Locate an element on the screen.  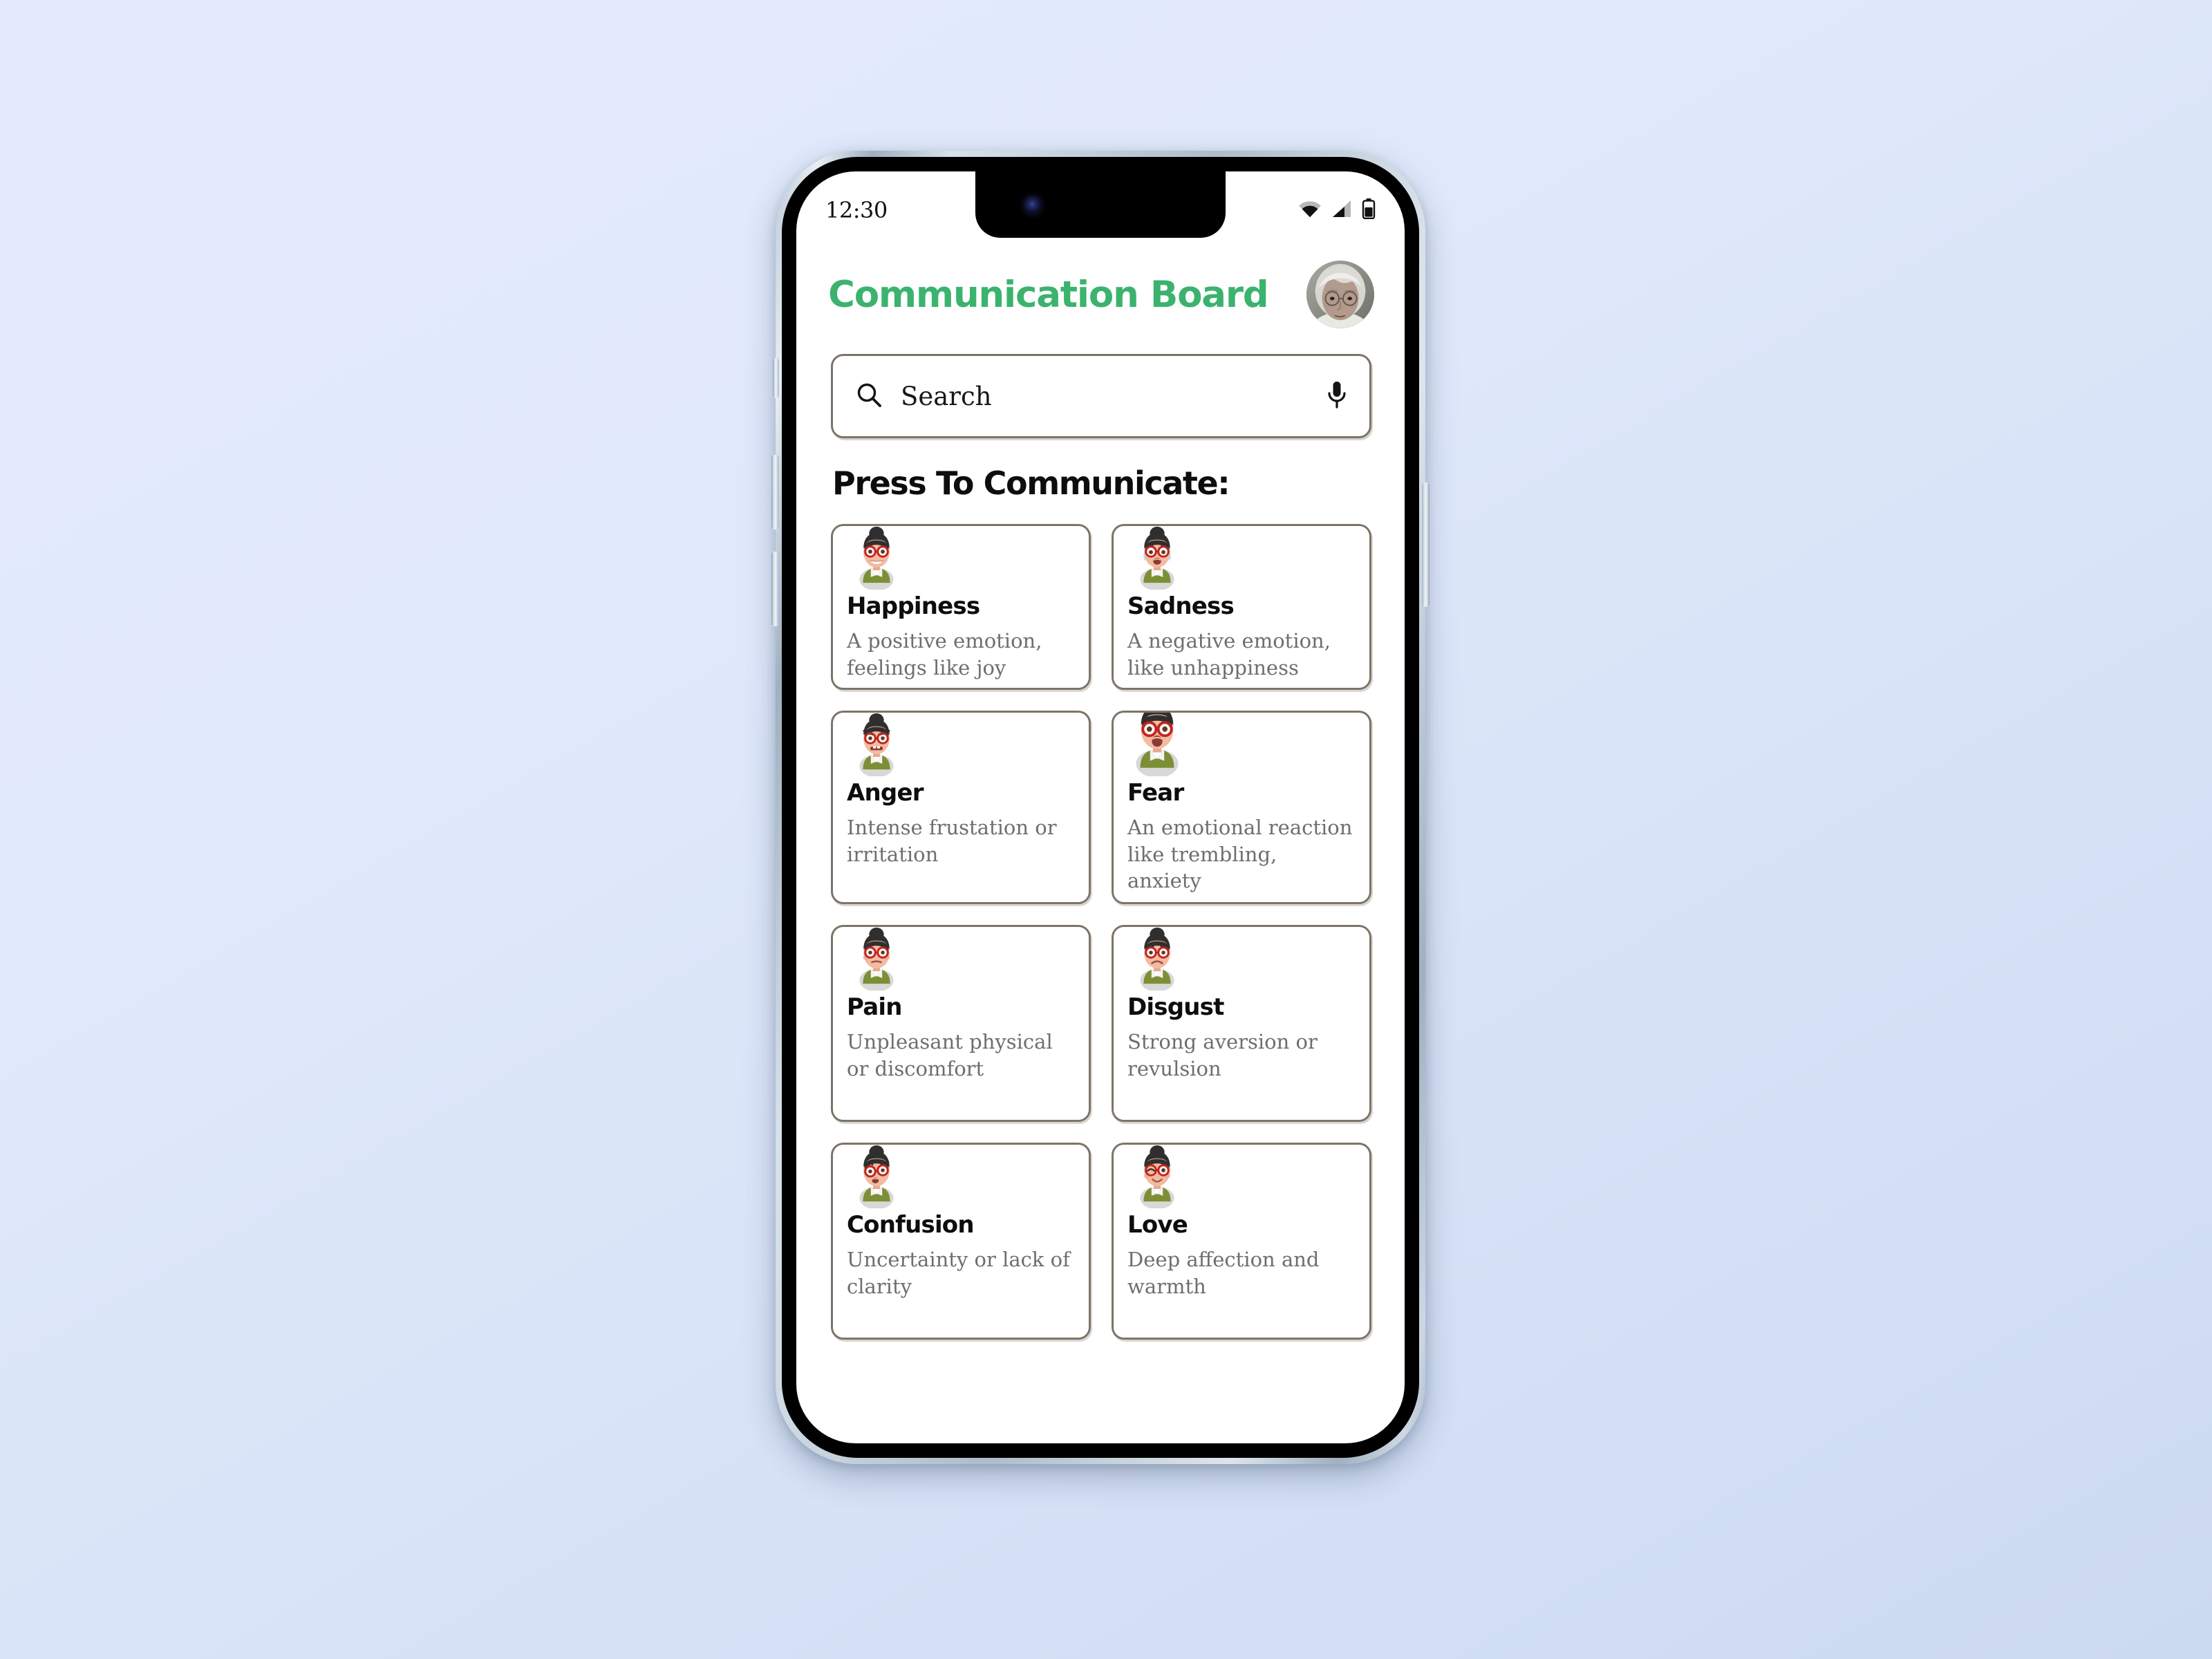
status-bar-icons is located at coordinates (1337, 204).